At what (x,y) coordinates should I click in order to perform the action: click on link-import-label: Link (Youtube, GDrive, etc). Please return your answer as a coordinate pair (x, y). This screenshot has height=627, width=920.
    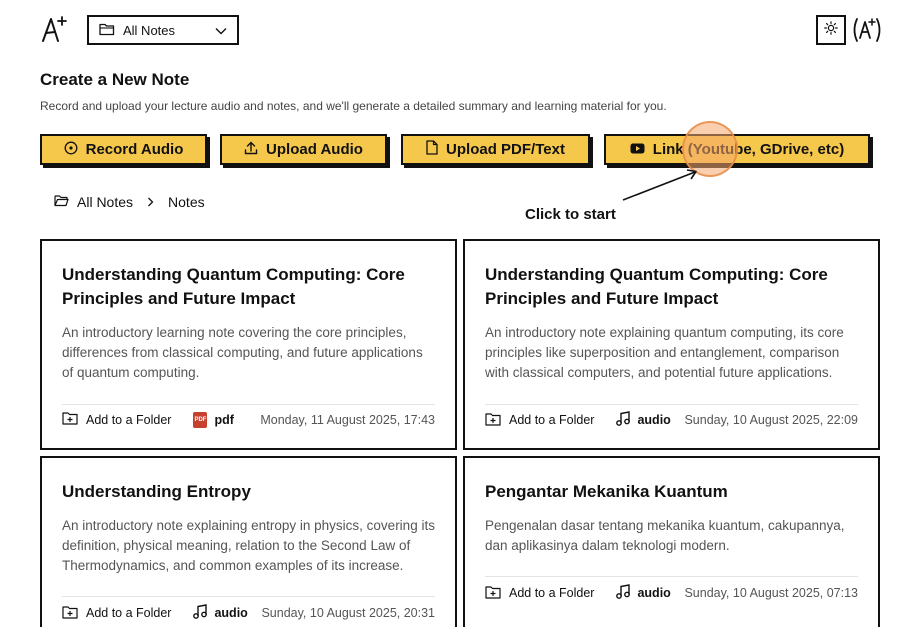
    Looking at the image, I should click on (748, 149).